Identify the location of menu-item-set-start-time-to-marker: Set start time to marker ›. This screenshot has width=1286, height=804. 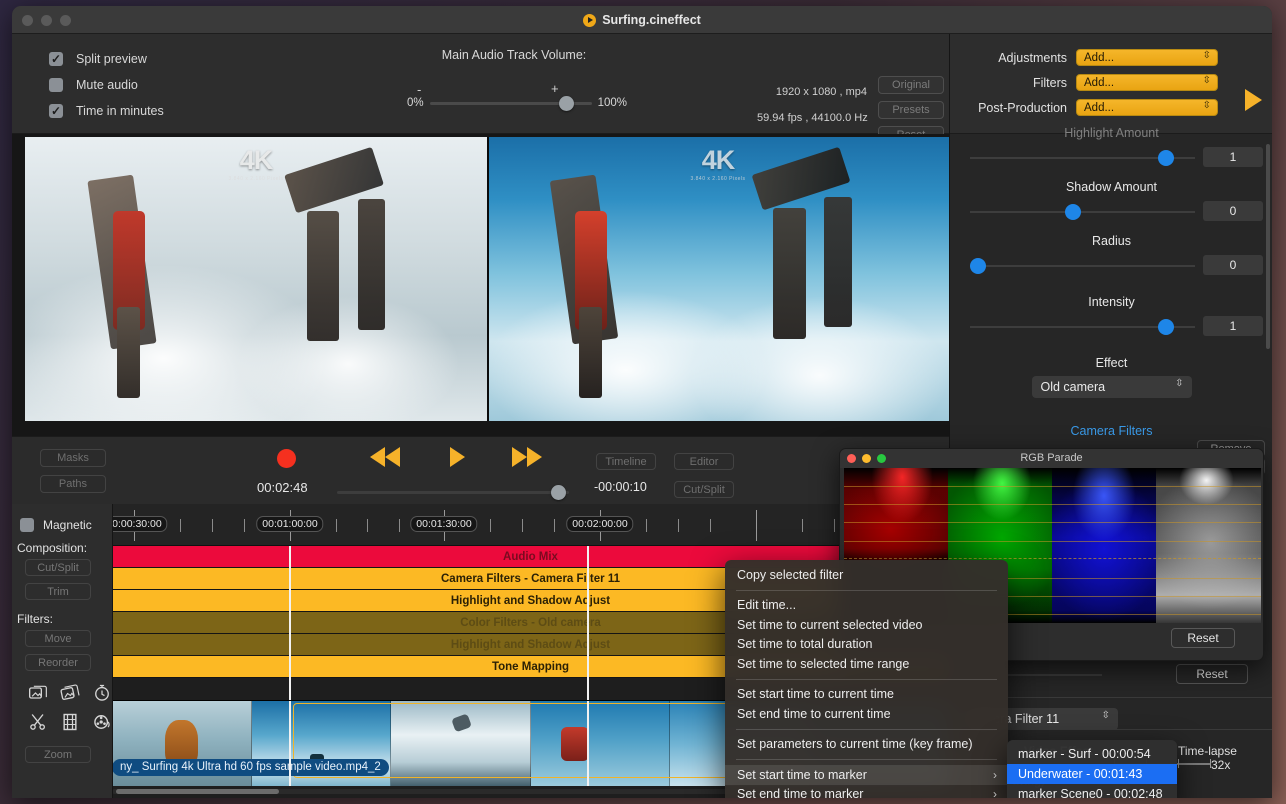
(866, 775).